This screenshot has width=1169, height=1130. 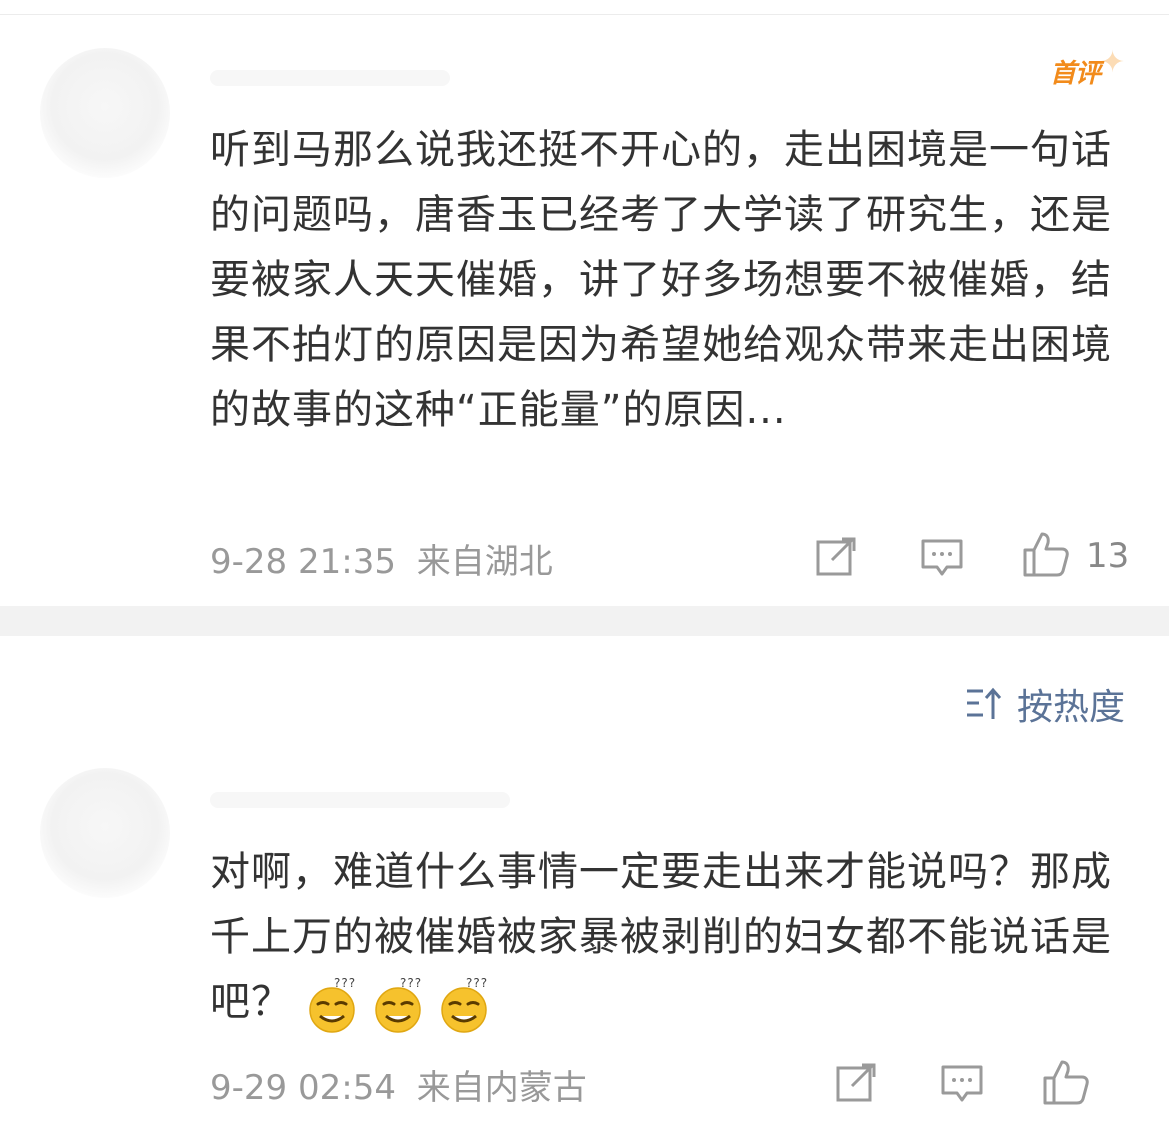 I want to click on first-comment-badge: 首评, so click(x=1075, y=74).